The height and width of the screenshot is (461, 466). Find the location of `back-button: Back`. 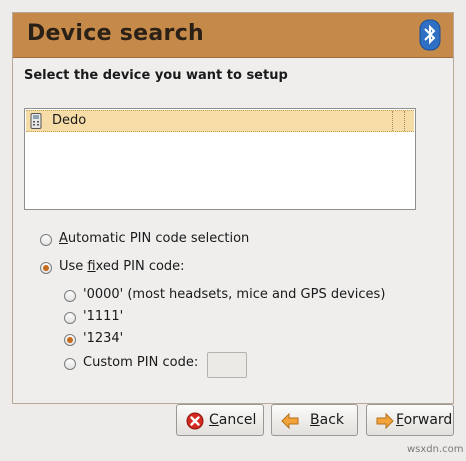

back-button: Back is located at coordinates (314, 420).